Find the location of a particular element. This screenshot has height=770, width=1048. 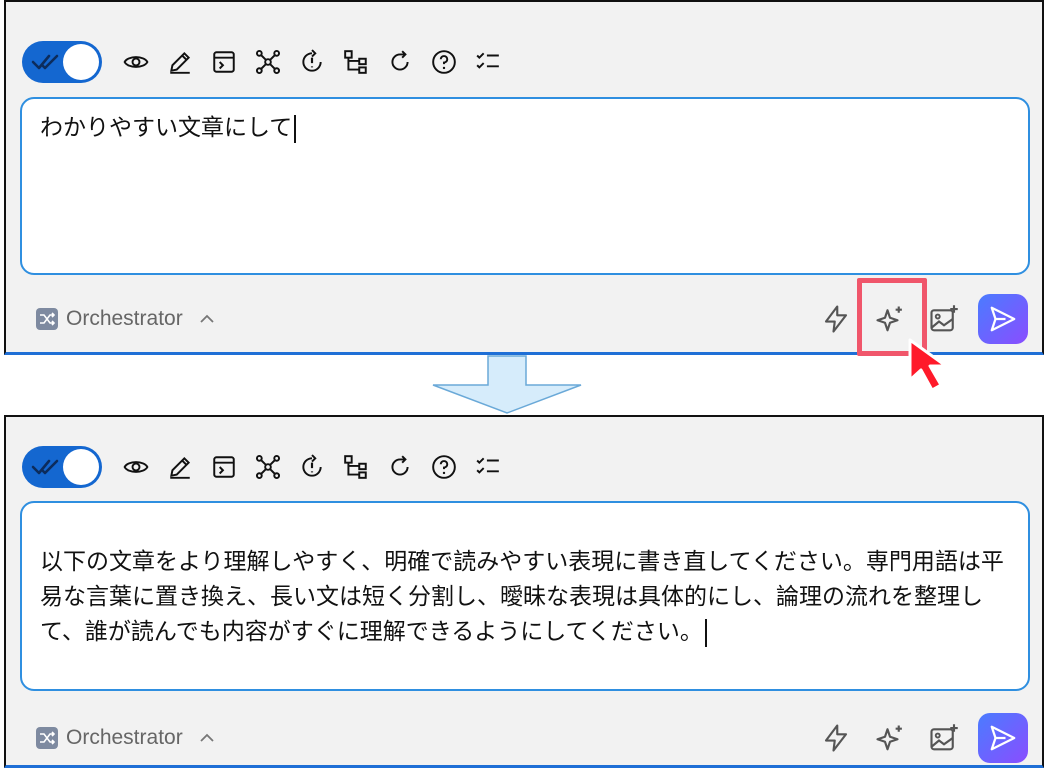

sparkle-icon is located at coordinates (889, 738).